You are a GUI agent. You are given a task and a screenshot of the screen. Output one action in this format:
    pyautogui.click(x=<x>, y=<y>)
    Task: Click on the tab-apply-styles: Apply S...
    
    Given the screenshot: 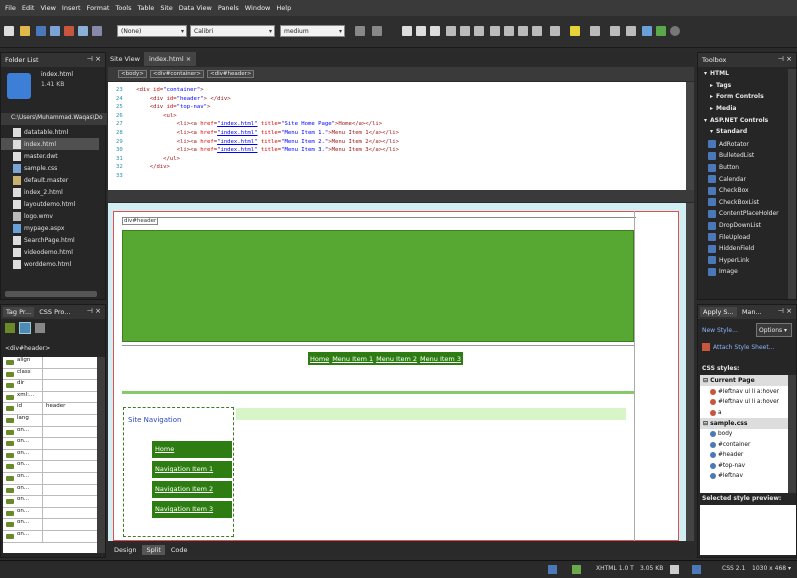 What is the action you would take?
    pyautogui.click(x=718, y=312)
    